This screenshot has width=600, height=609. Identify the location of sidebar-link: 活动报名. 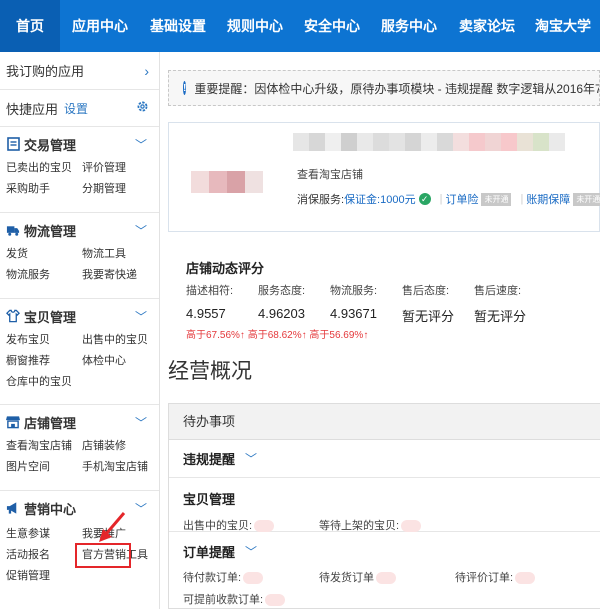
(44, 554).